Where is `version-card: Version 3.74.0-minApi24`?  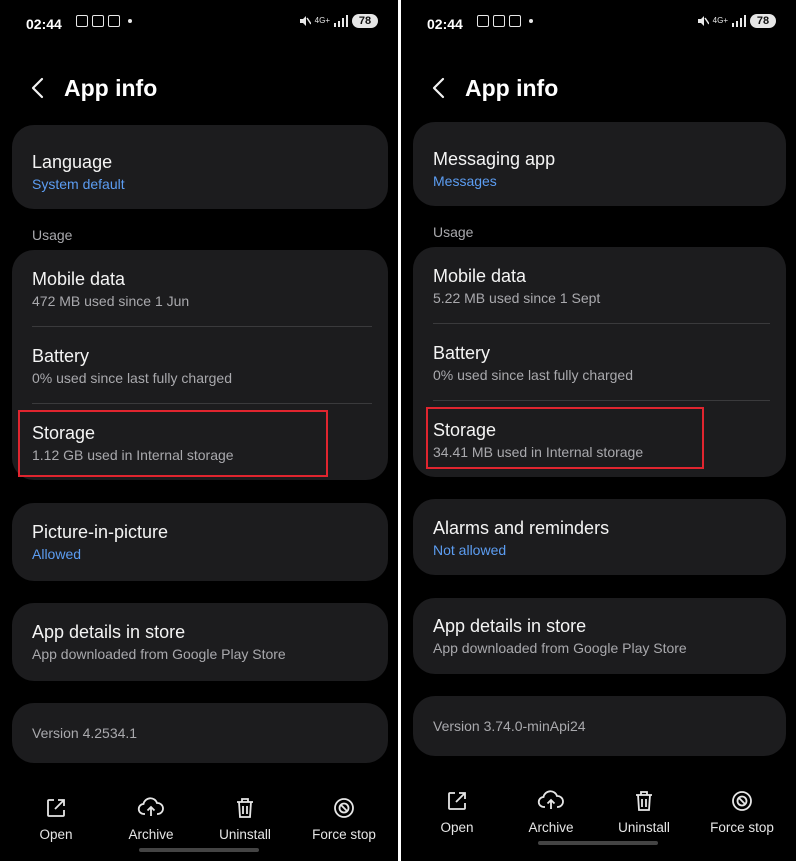 version-card: Version 3.74.0-minApi24 is located at coordinates (599, 726).